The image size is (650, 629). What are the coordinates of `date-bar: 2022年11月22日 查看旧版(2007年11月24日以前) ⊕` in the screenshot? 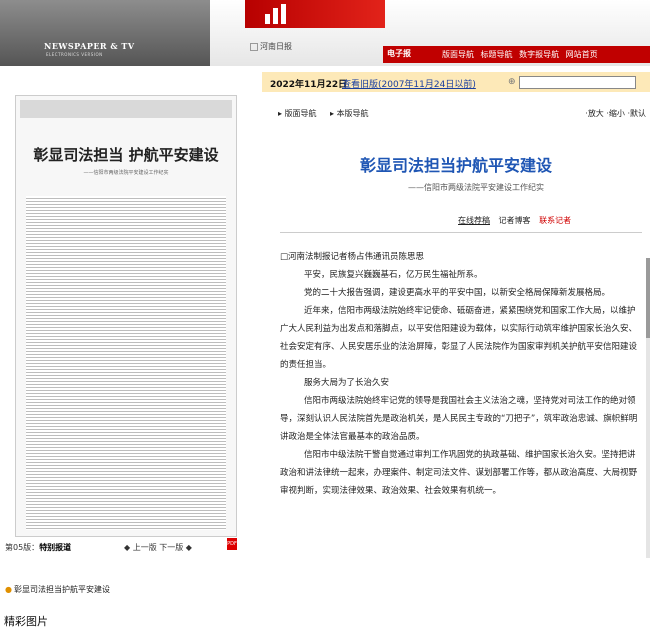 It's located at (456, 82).